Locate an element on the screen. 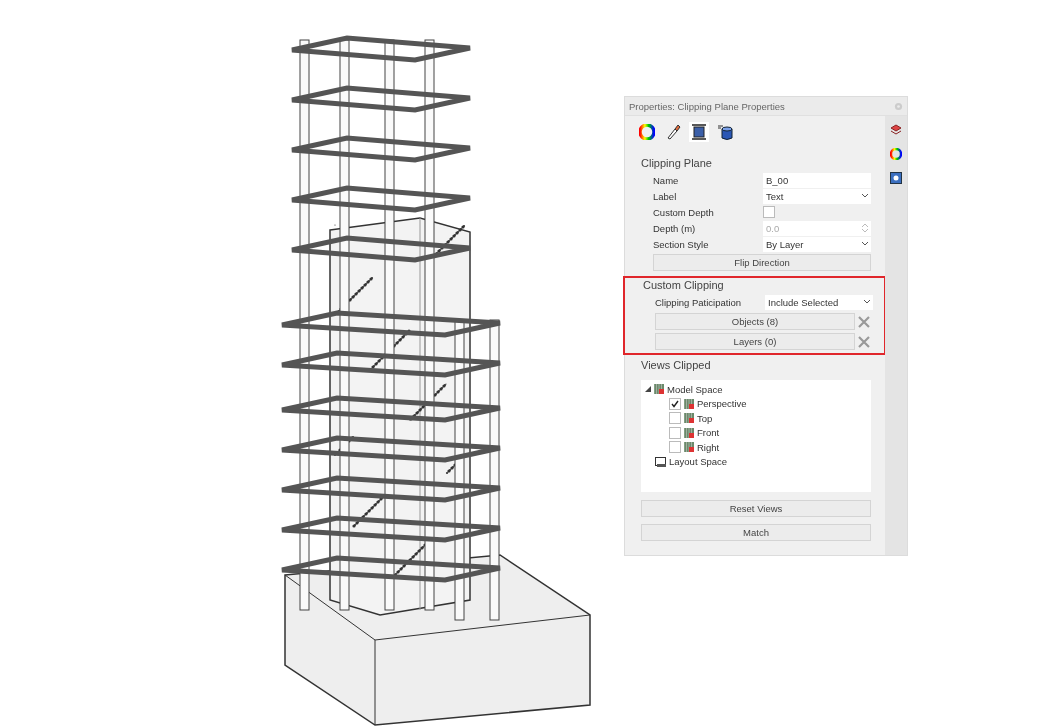 The width and height of the screenshot is (1055, 726). brush-icon is located at coordinates (673, 132).